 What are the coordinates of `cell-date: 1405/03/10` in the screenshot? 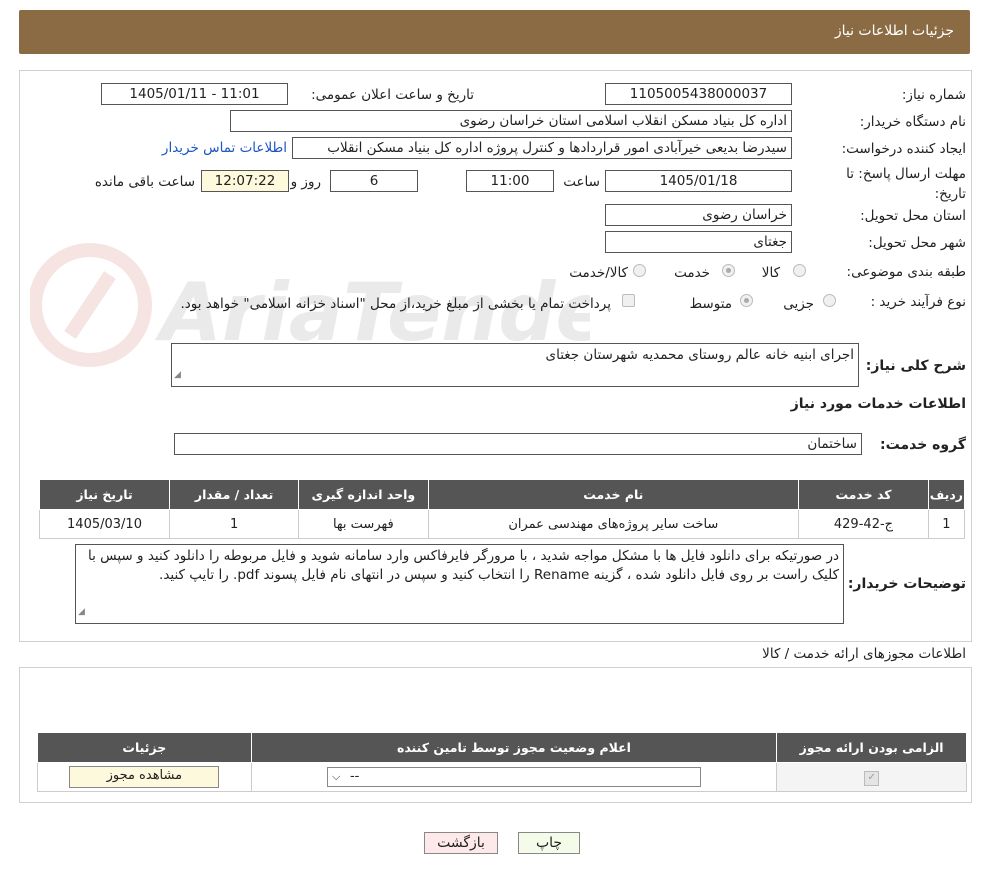 It's located at (104, 524).